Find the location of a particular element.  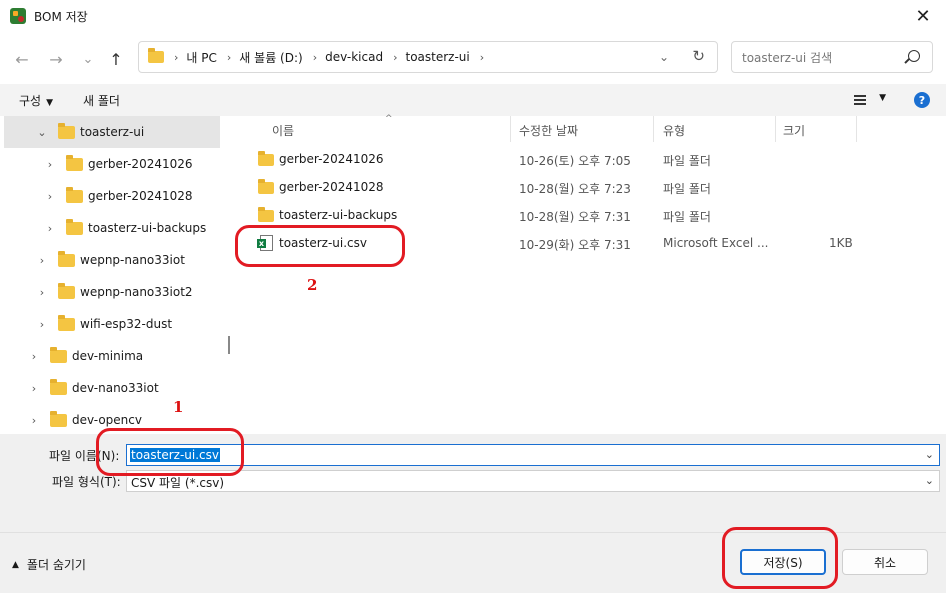

file-size: 1KB is located at coordinates (841, 243).